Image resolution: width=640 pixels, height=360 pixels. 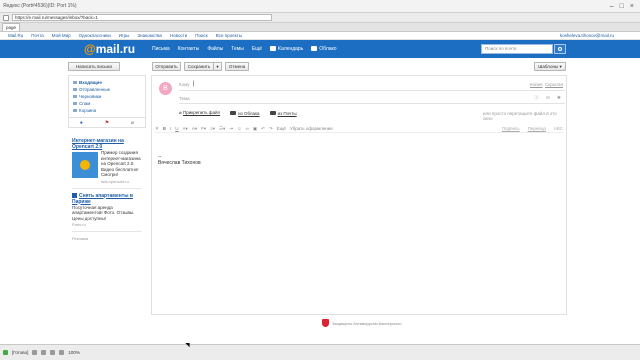 What do you see at coordinates (194, 84) in the screenshot?
I see `to-input: |` at bounding box center [194, 84].